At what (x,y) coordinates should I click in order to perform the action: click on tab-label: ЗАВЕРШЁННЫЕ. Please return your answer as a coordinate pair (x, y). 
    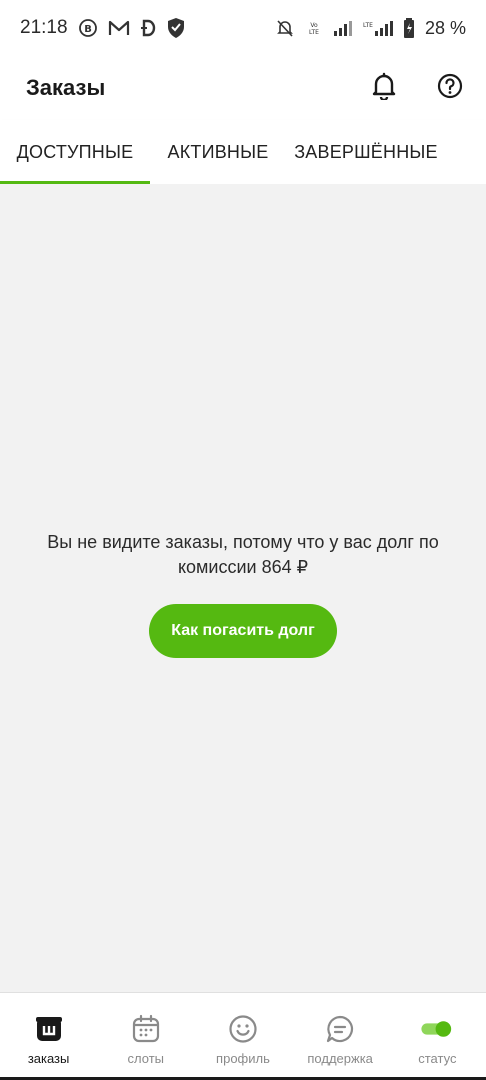
    Looking at the image, I should click on (366, 151).